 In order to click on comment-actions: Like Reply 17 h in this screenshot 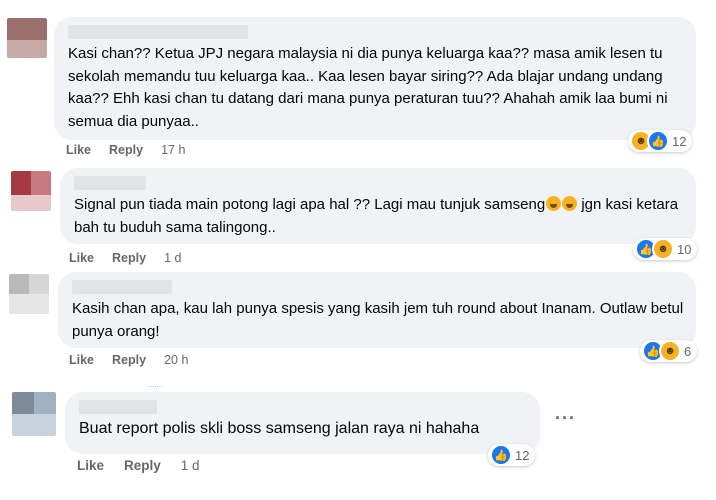, I will do `click(125, 150)`.